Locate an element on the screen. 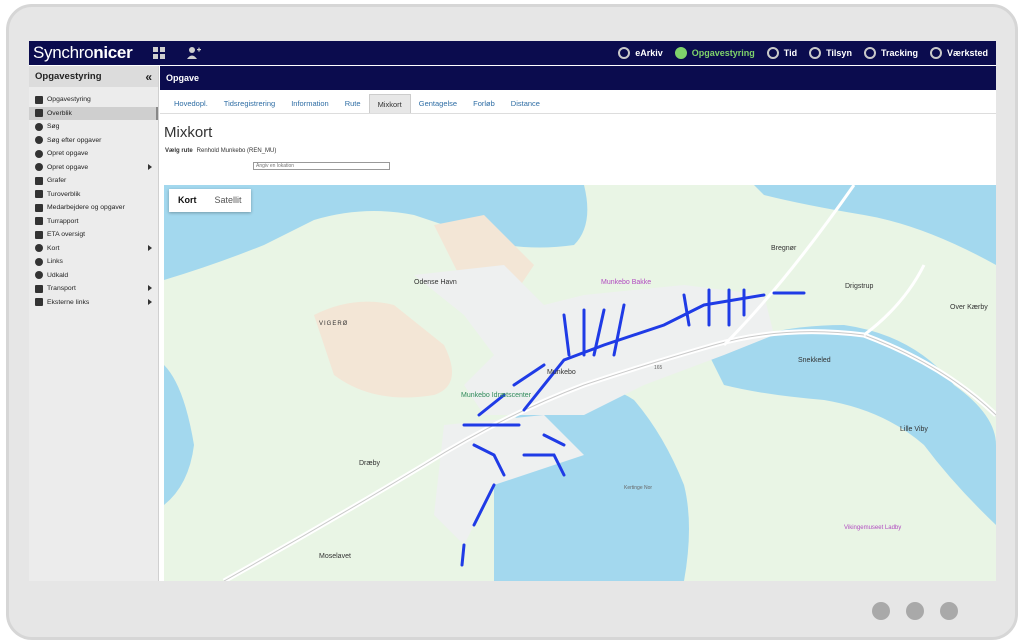 The height and width of the screenshot is (644, 1024). sidebar-header: Opgavestyring « is located at coordinates (93, 76).